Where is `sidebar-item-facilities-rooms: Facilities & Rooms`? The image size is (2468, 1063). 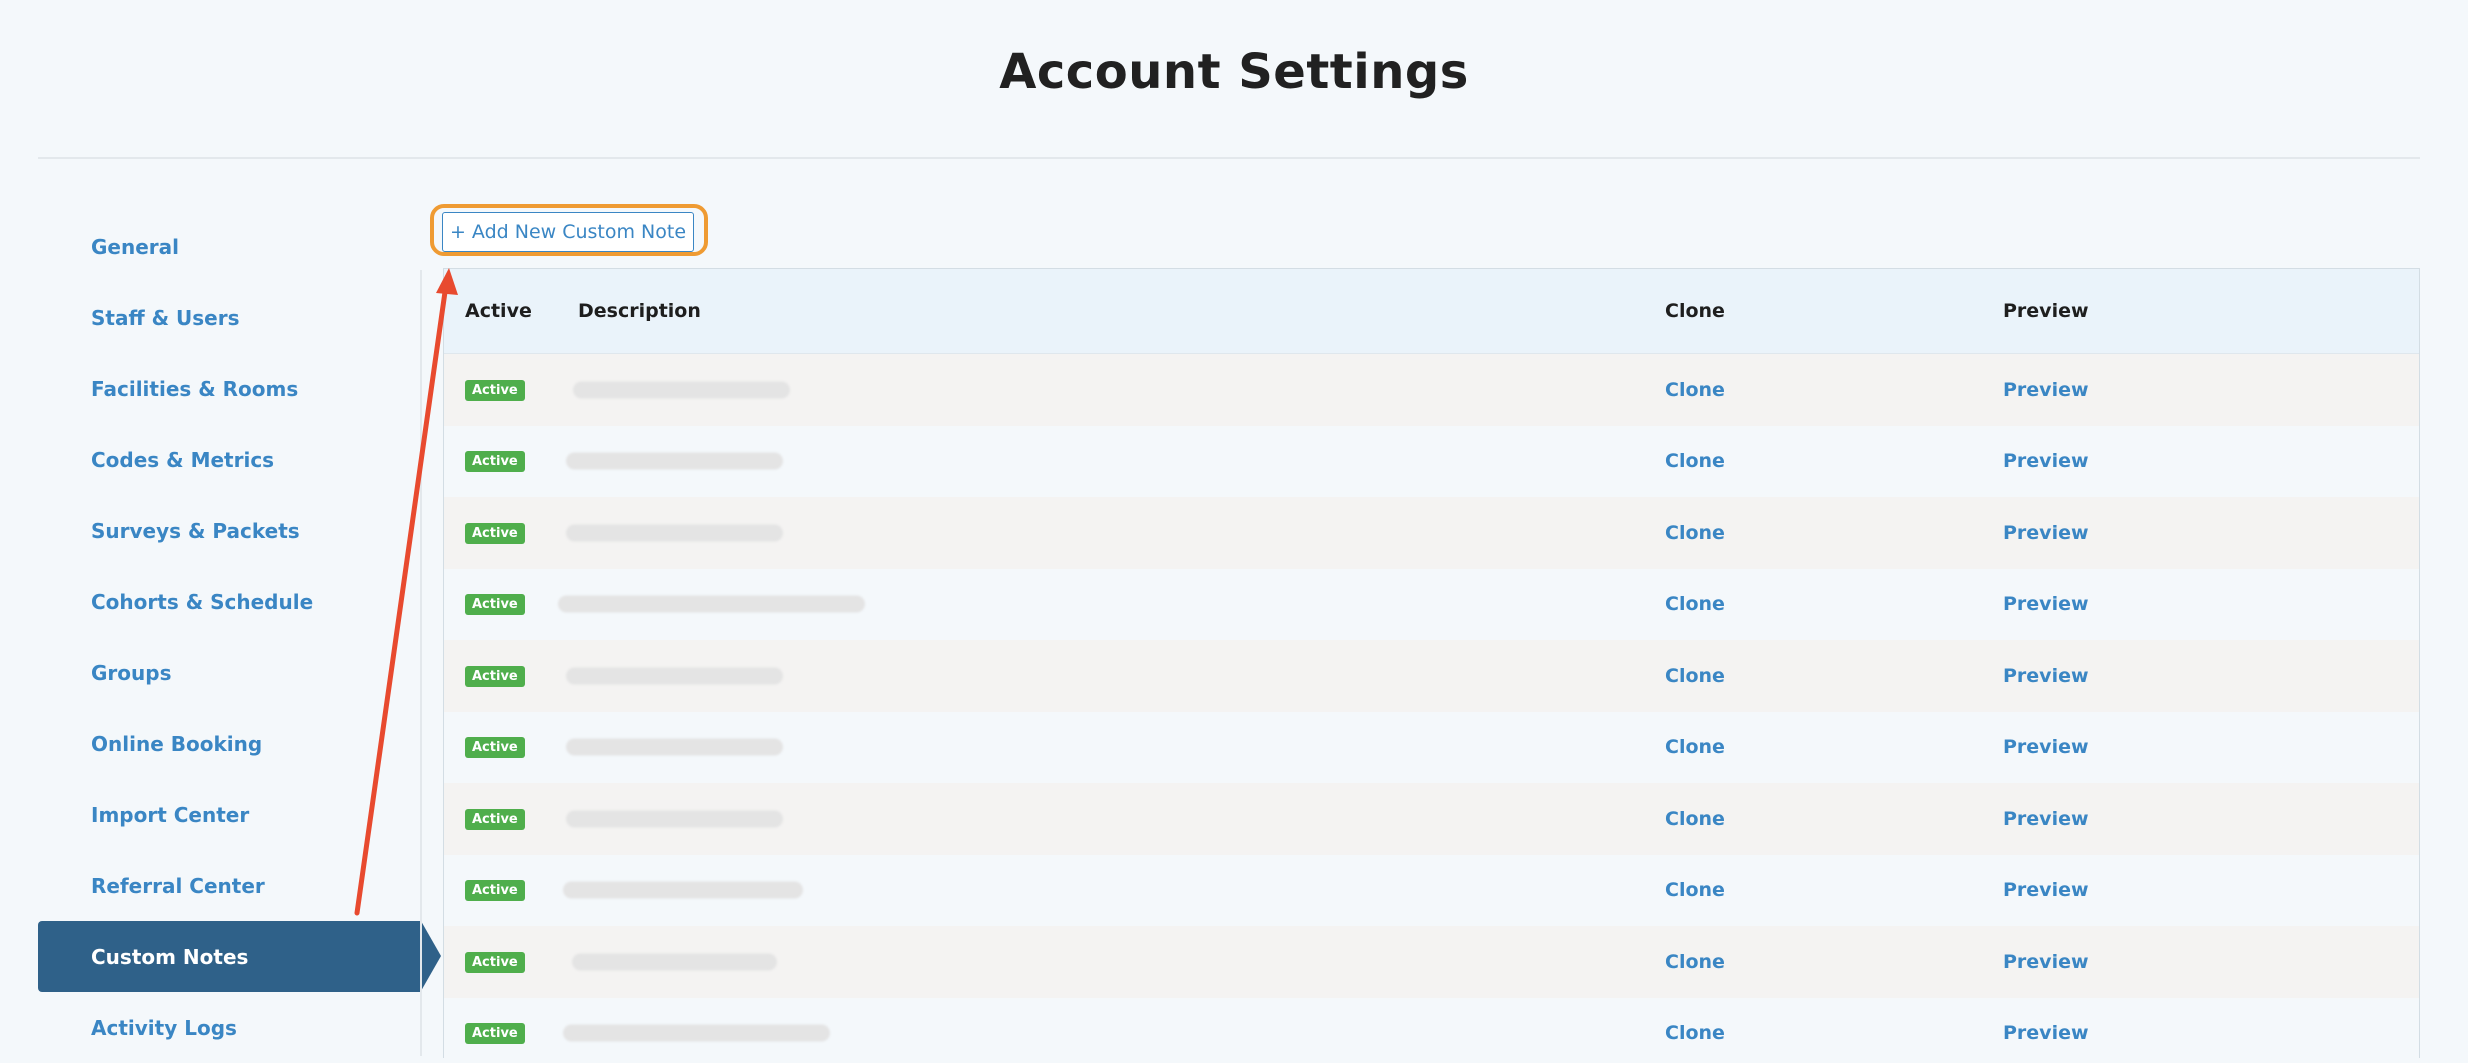
sidebar-item-facilities-rooms: Facilities & Rooms is located at coordinates (229, 388).